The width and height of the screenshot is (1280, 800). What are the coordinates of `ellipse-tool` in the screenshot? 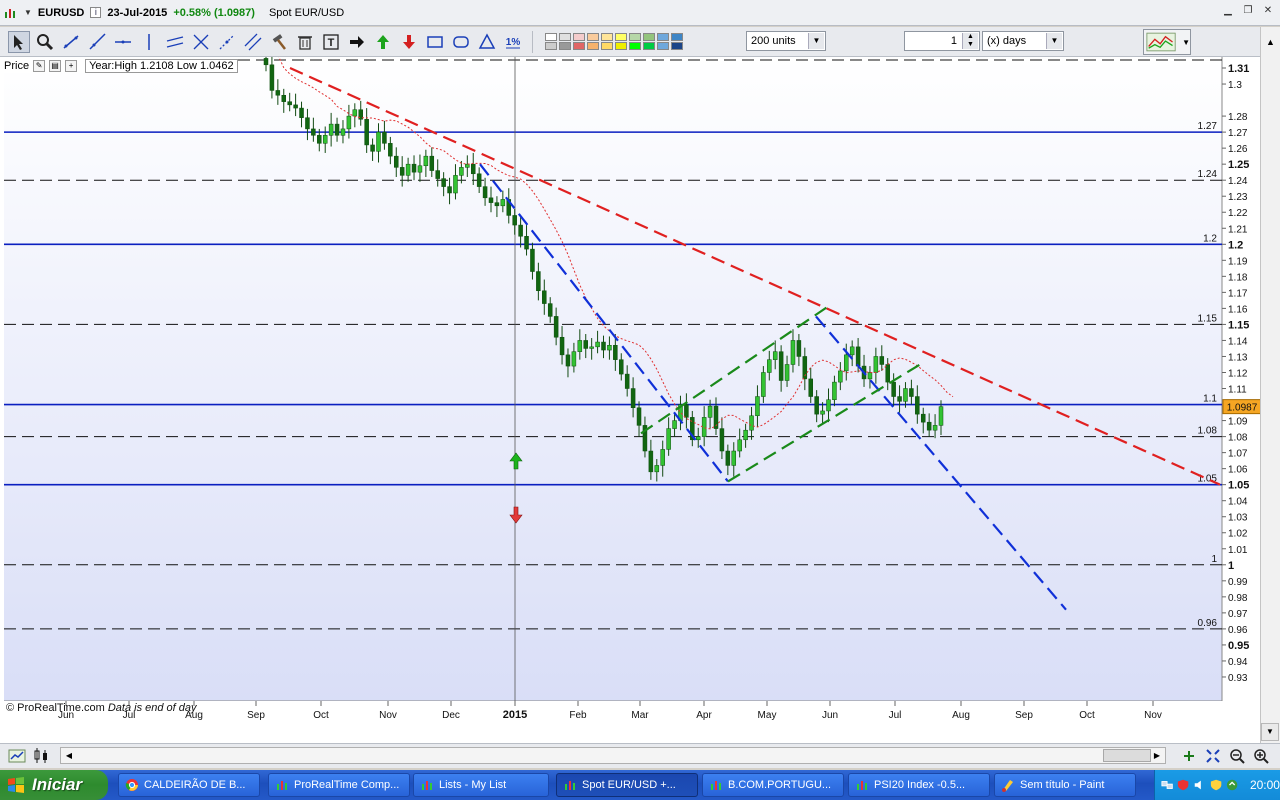 It's located at (461, 42).